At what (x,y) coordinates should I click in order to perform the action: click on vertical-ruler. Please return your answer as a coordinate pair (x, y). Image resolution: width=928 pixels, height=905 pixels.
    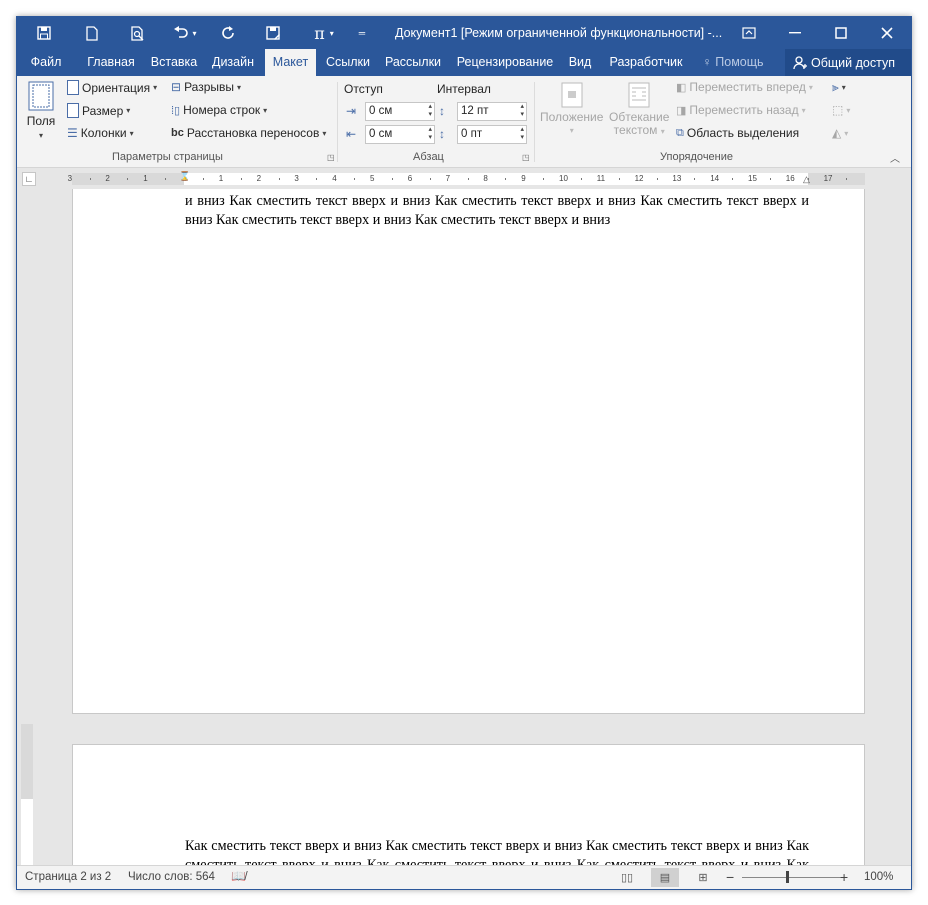
    Looking at the image, I should click on (27, 795).